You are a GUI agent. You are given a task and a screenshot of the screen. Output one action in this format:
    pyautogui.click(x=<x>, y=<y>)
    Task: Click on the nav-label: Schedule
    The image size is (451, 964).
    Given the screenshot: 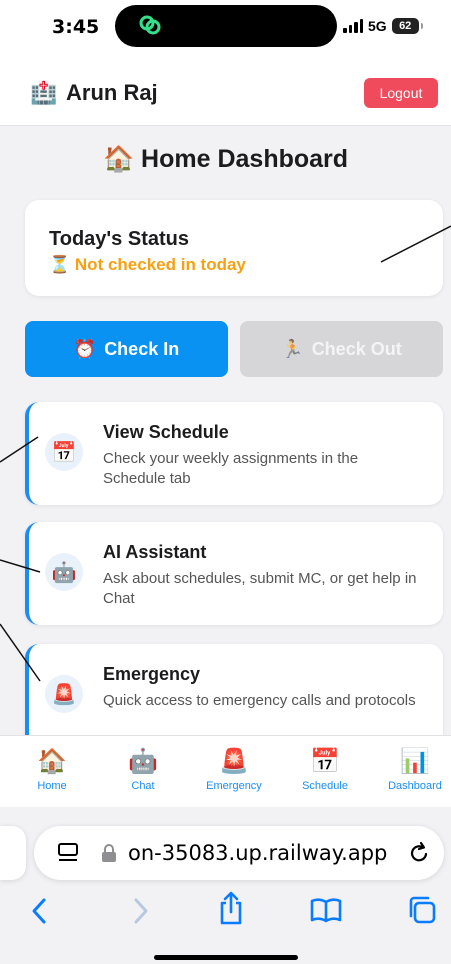 What is the action you would take?
    pyautogui.click(x=325, y=786)
    